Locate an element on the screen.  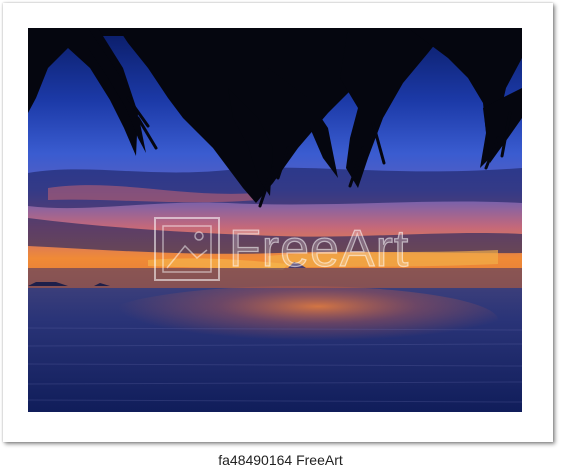
image-caption: fa48490164 FreeArt is located at coordinates (280, 460).